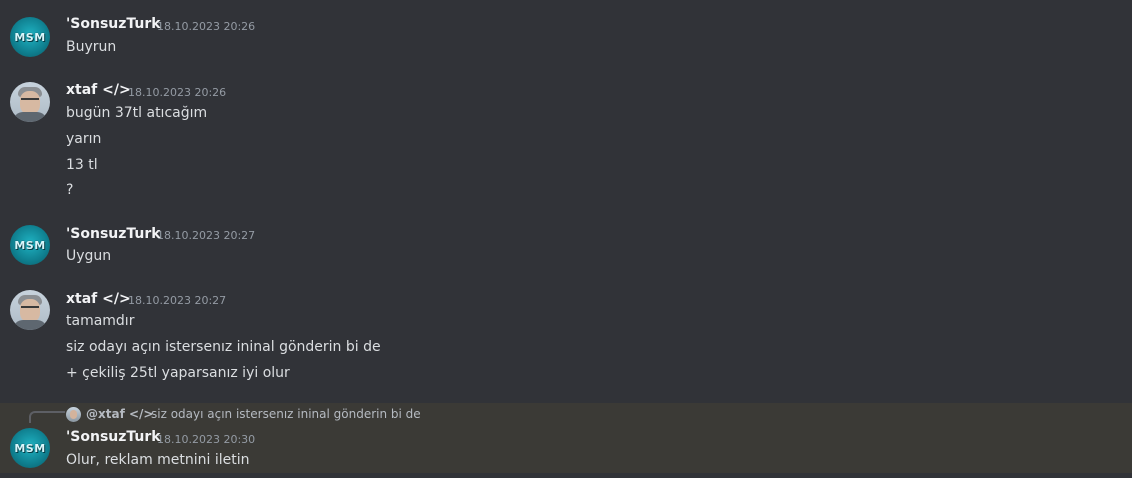 Image resolution: width=1132 pixels, height=478 pixels. Describe the element at coordinates (100, 321) in the screenshot. I see `message-text: tamamdır` at that location.